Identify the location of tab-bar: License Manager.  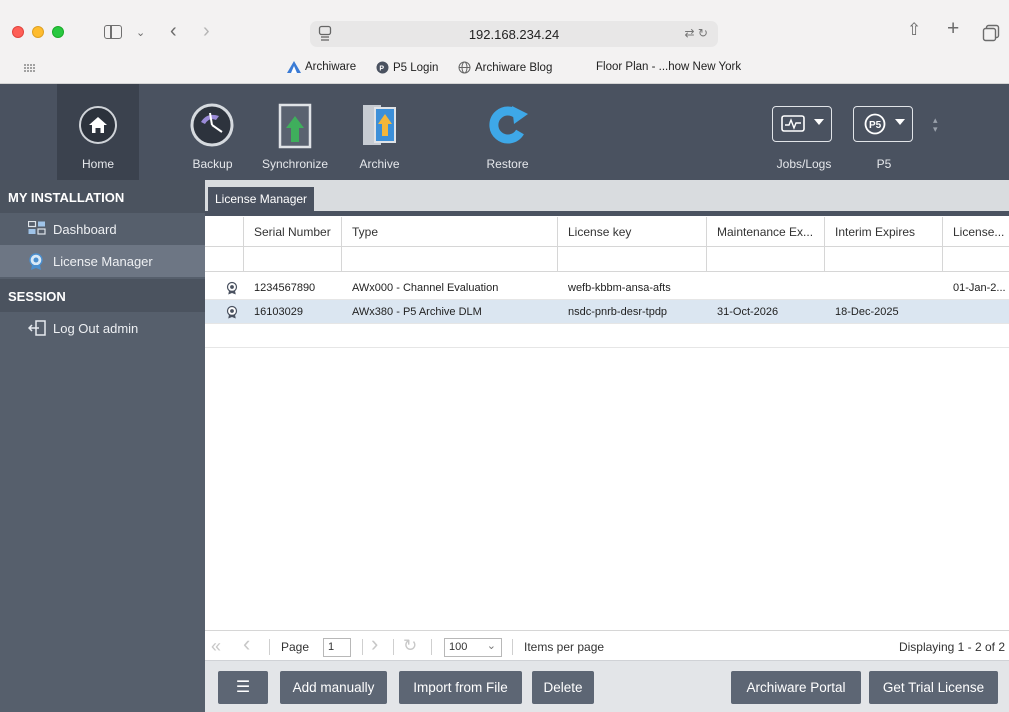
(607, 198).